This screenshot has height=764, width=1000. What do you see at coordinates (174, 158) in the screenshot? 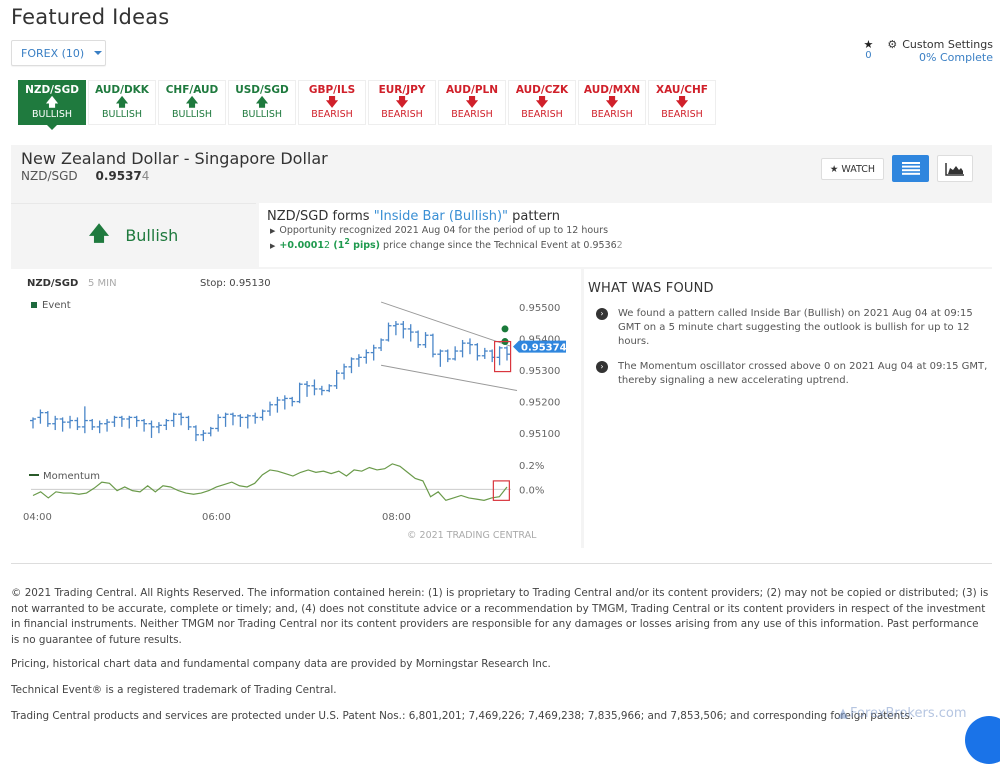
I see `instrument-name: New Zealand Dollar - Singapore Dollar` at bounding box center [174, 158].